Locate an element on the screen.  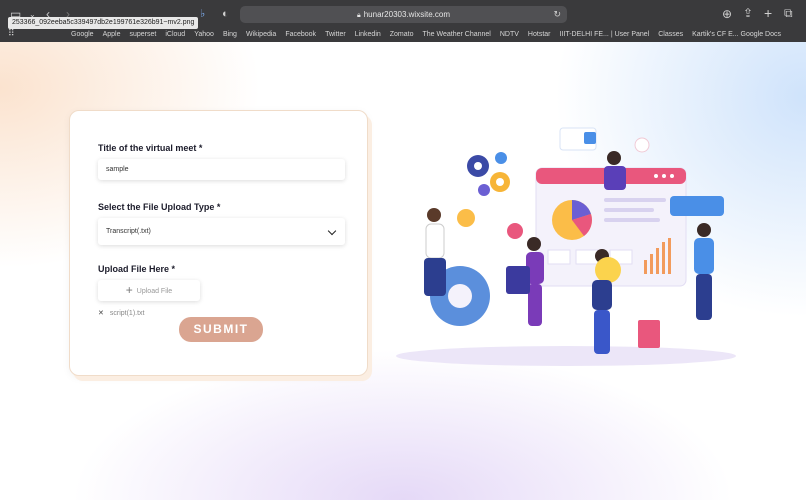
bookmark-item: Twitter is located at coordinates (335, 34).